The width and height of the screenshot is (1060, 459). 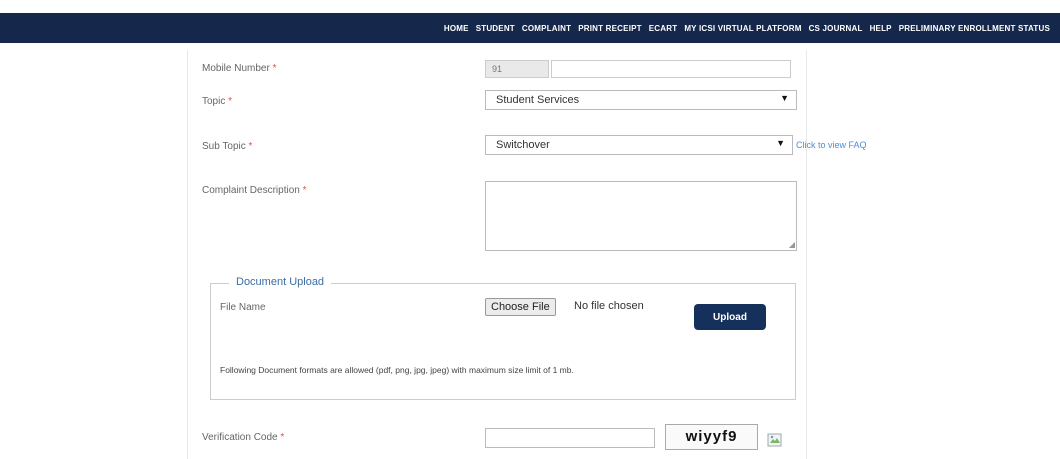 What do you see at coordinates (836, 28) in the screenshot?
I see `nav-cs-journal: CS JOURNAL` at bounding box center [836, 28].